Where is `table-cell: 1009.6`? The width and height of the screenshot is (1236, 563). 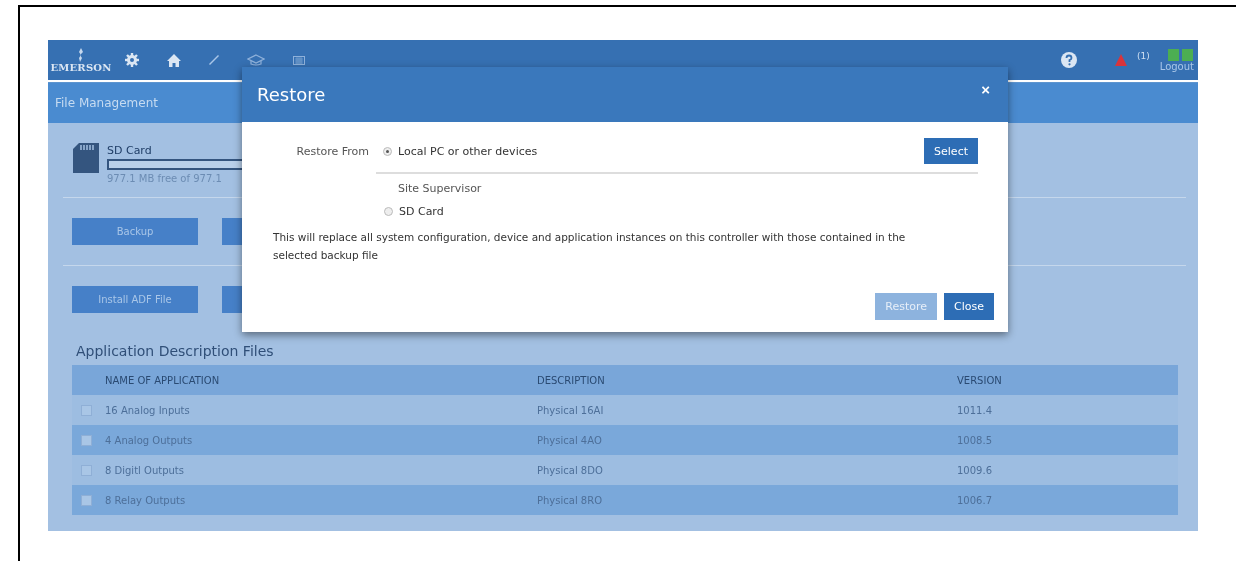
table-cell: 1009.6 is located at coordinates (974, 470).